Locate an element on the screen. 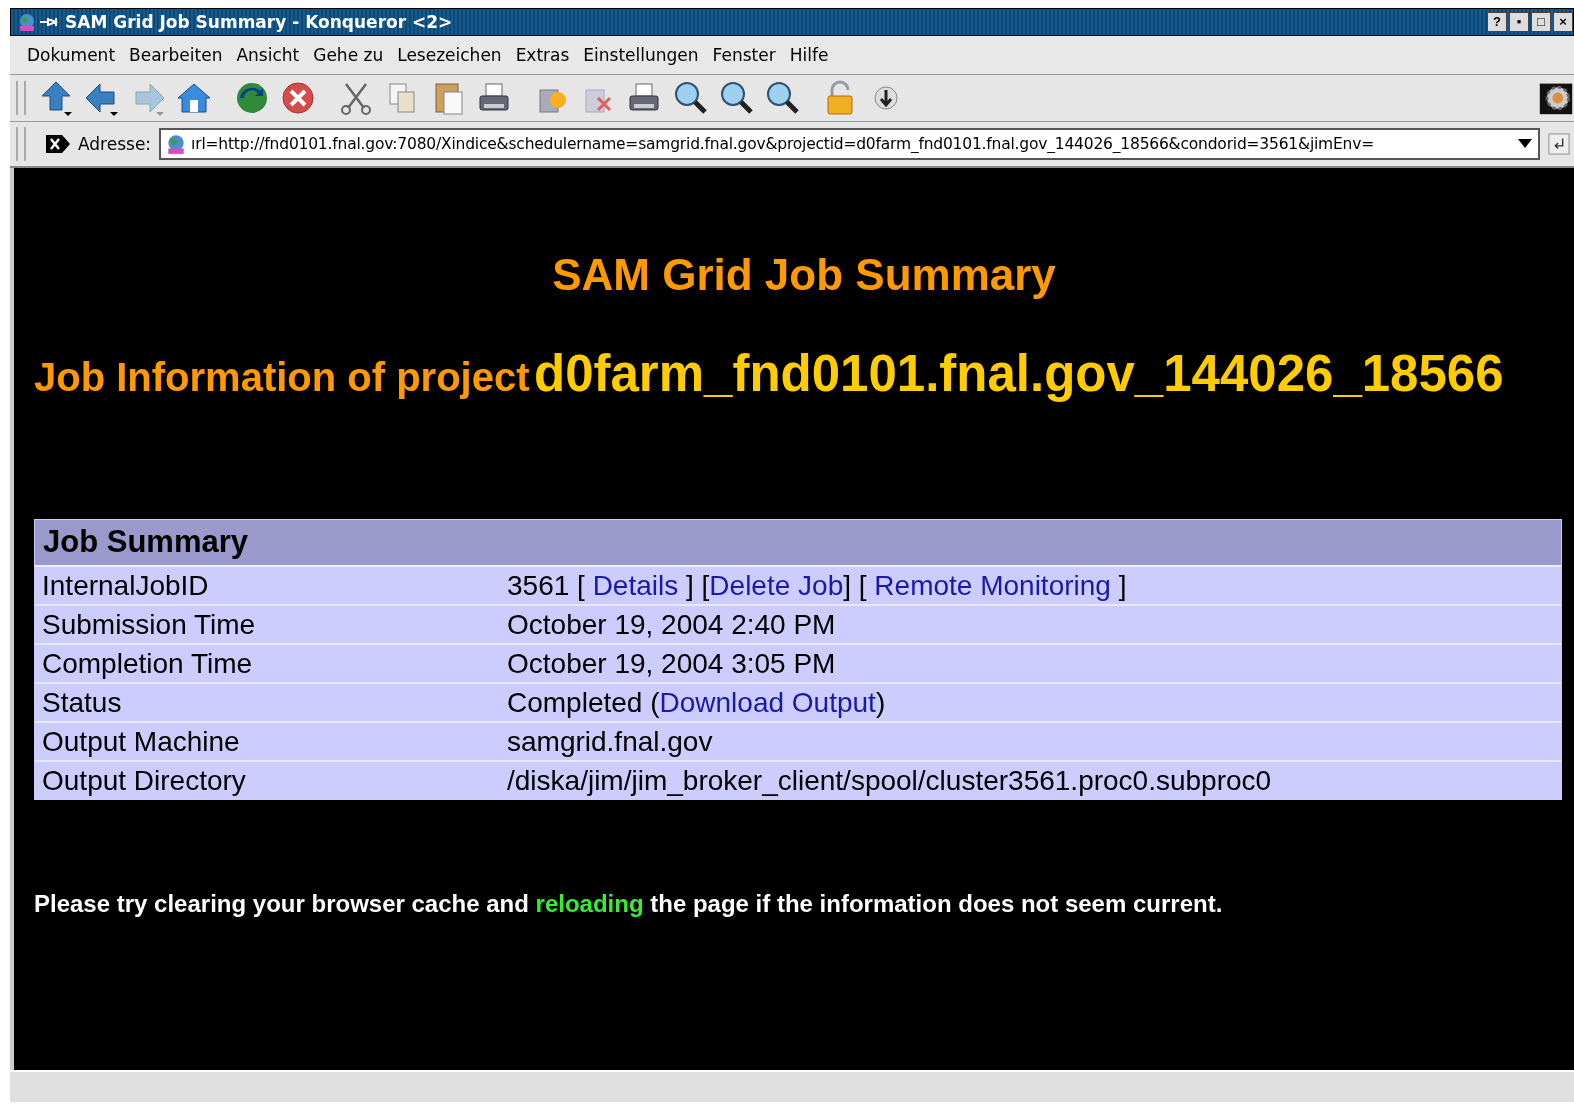  help-button: ? is located at coordinates (1497, 22).